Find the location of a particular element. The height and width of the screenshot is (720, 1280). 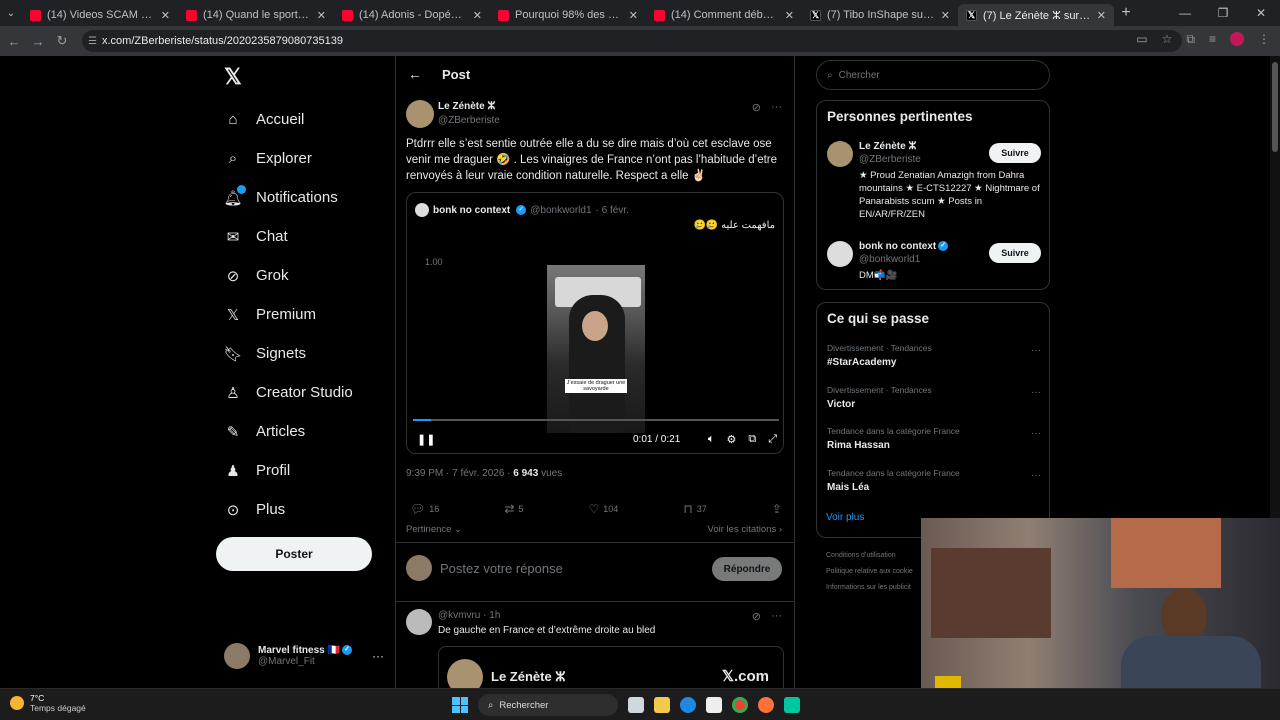

forward-button: → is located at coordinates (38, 41).